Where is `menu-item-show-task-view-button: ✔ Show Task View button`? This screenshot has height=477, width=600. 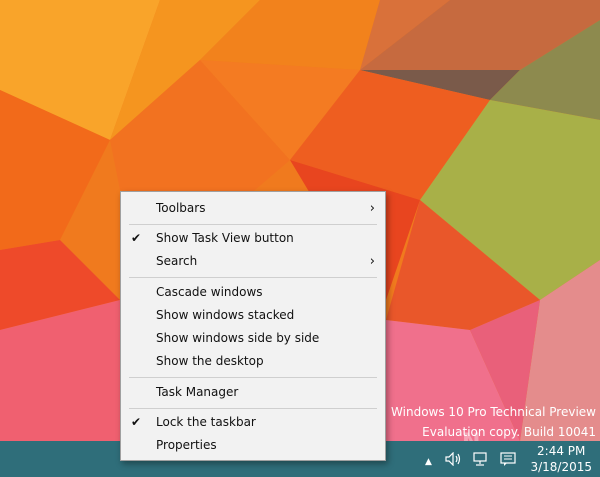
menu-item-show-task-view-button: ✔ Show Task View button is located at coordinates (253, 238).